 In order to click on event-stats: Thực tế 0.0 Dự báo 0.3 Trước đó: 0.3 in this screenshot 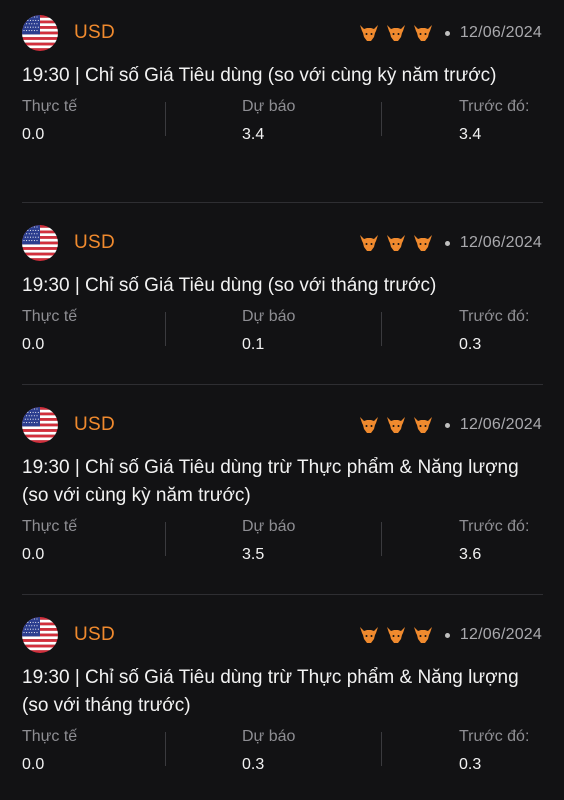, I will do `click(282, 754)`.